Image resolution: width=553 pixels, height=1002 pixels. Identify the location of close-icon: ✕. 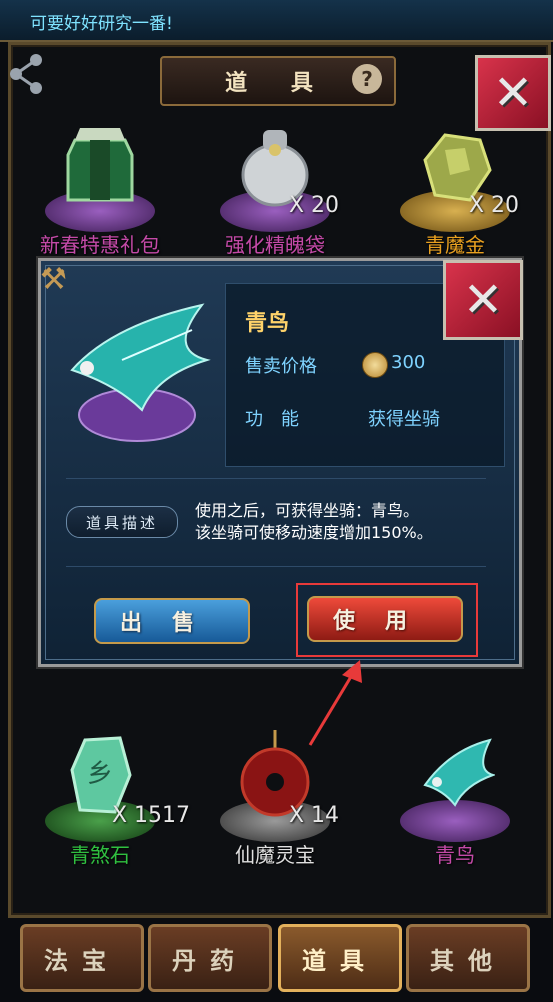
(483, 300).